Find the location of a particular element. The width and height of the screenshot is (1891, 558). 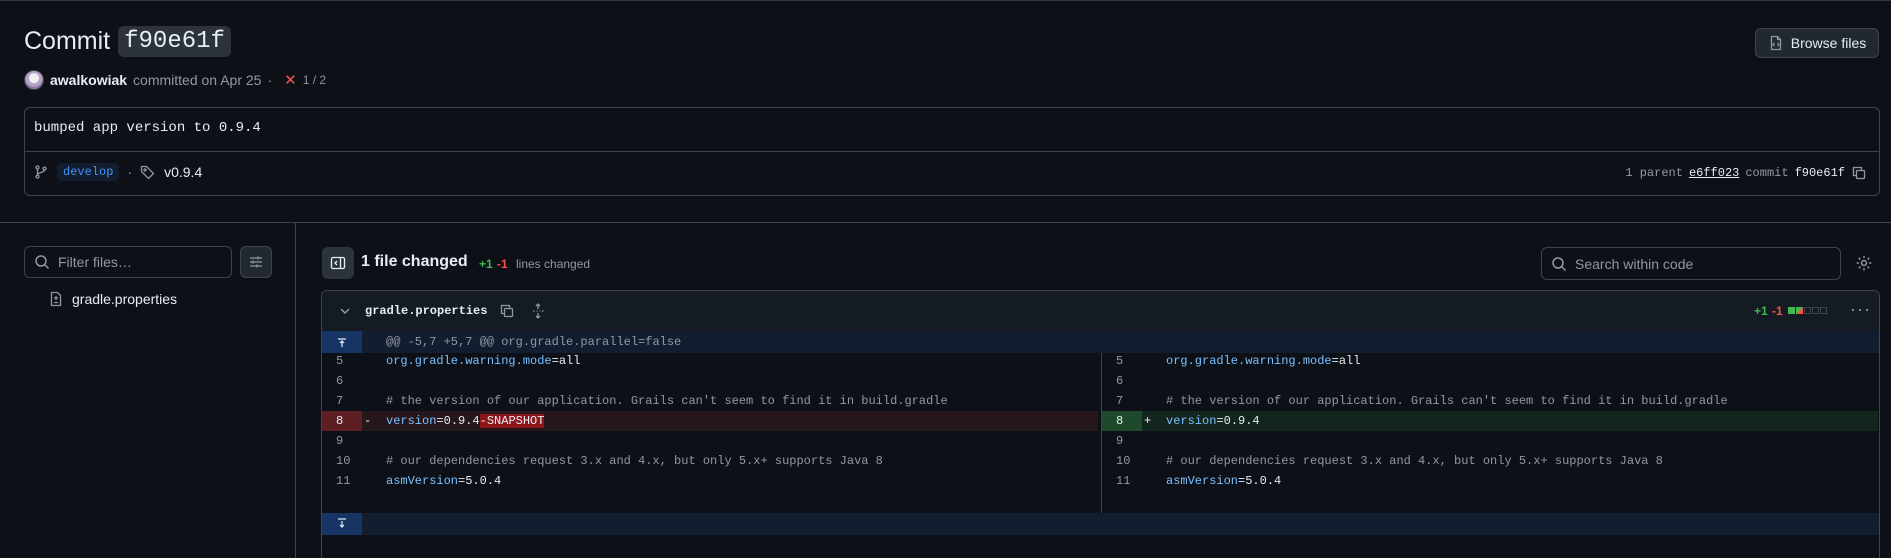

diff-file-name: gradle.properties is located at coordinates (426, 311).